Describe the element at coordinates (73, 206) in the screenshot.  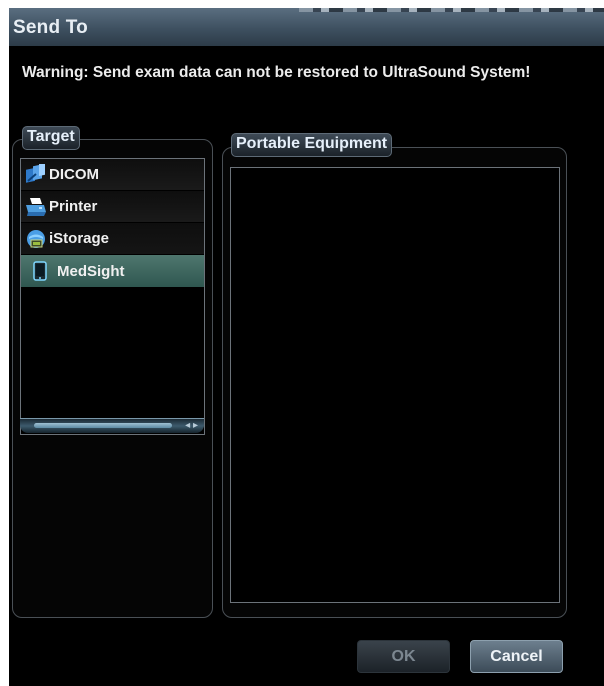
I see `target-item-label: Printer` at that location.